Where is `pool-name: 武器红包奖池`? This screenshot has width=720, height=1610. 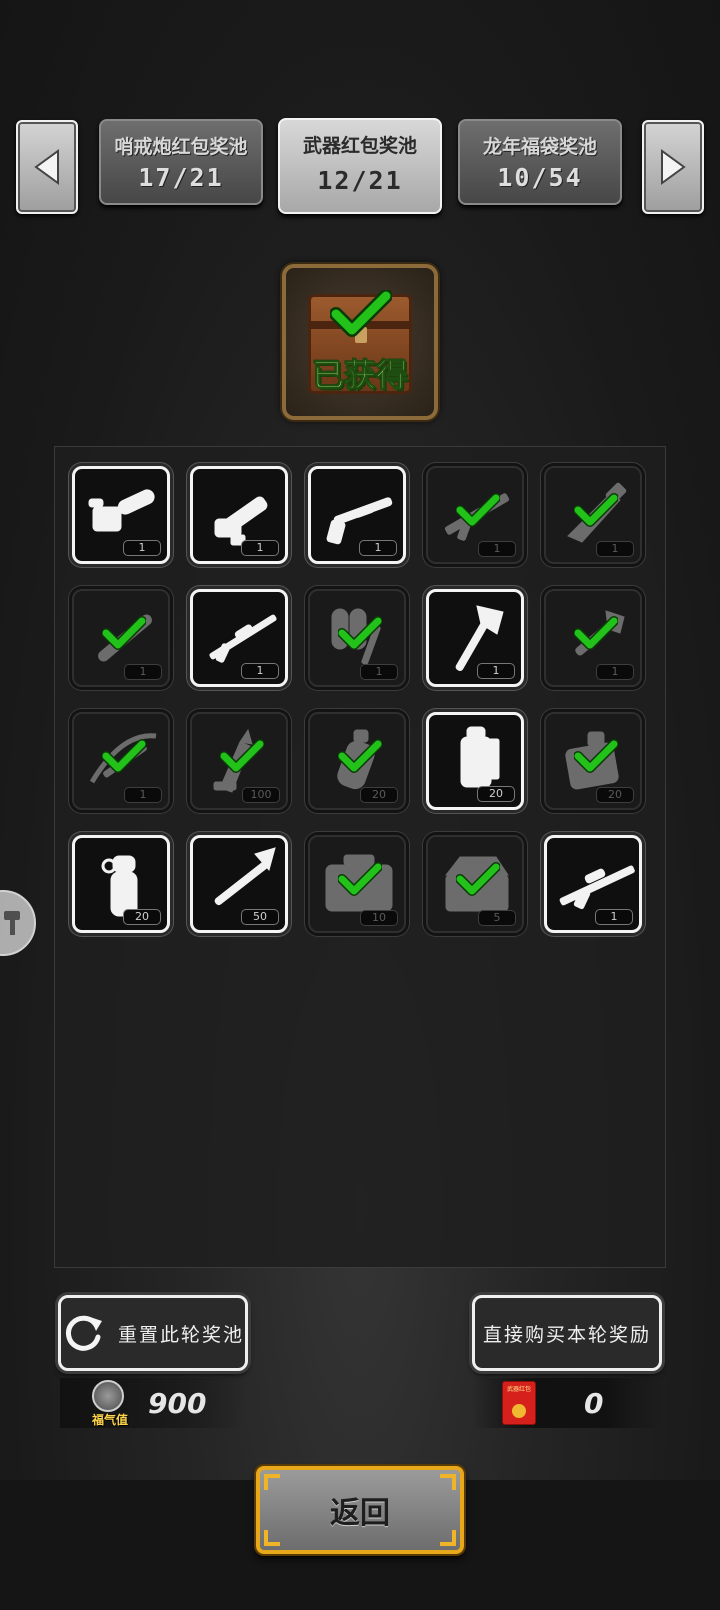
pool-name: 武器红包奖池 is located at coordinates (359, 146).